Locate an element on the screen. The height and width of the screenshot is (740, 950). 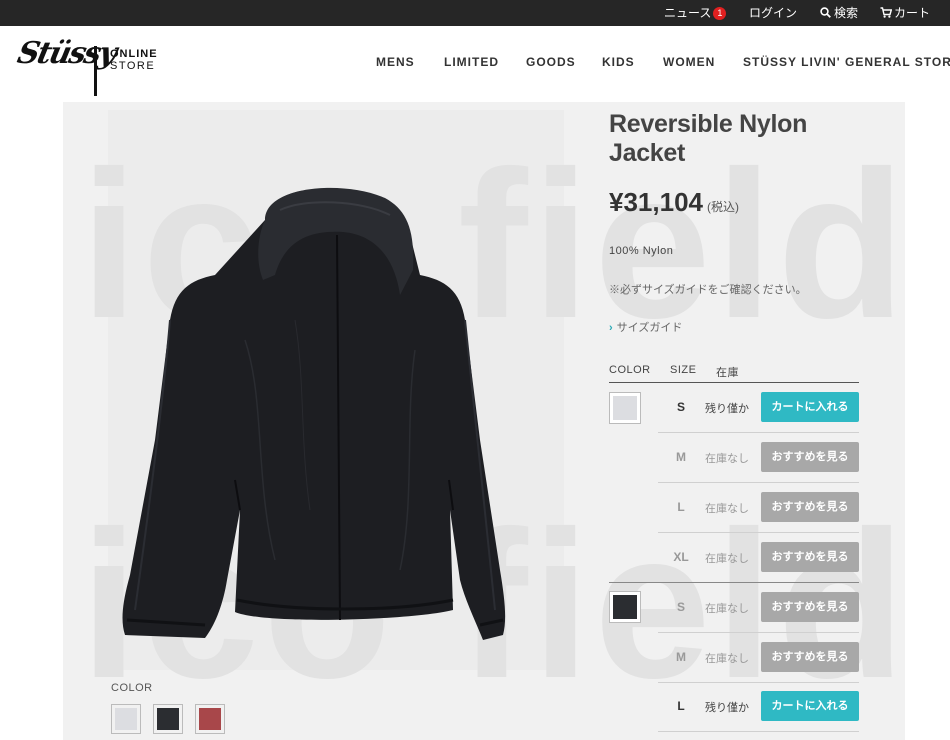
color-thumb-red is located at coordinates (210, 719).